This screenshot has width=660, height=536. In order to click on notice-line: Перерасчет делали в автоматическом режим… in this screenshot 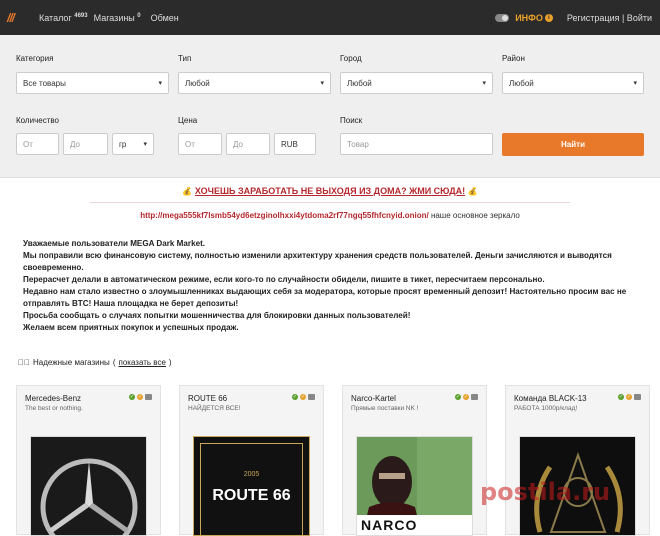, I will do `click(284, 279)`.